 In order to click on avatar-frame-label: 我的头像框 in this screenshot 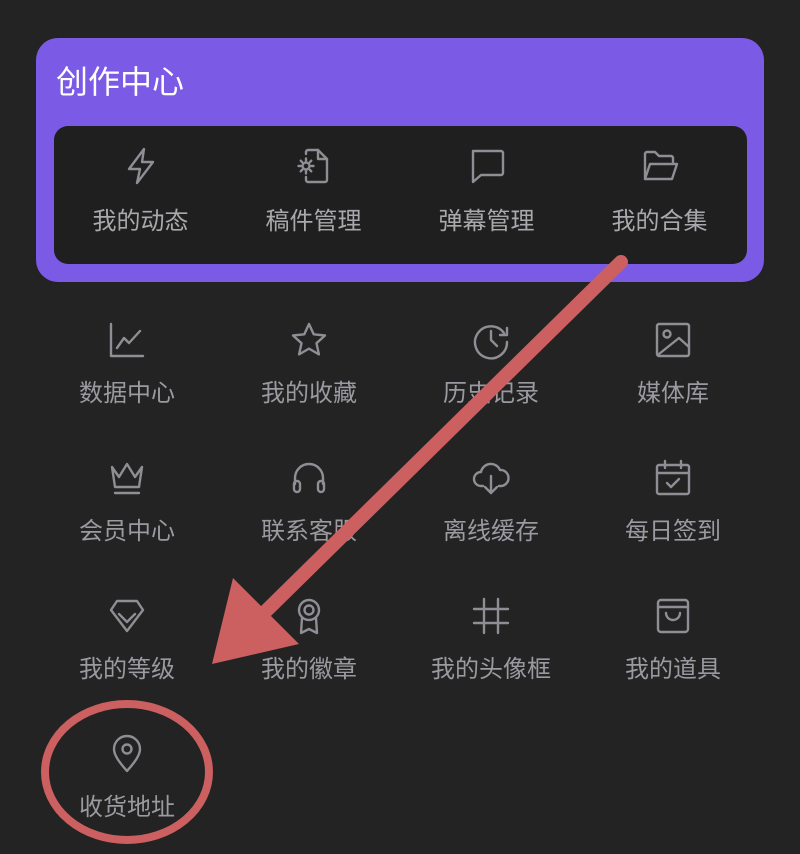, I will do `click(491, 669)`.